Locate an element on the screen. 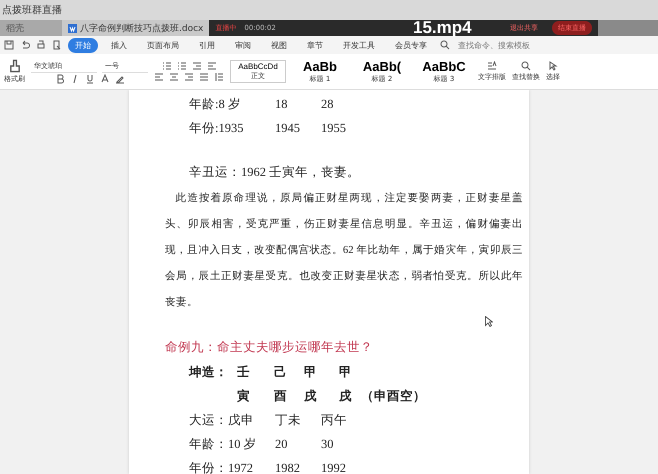 This screenshot has height=474, width=658. table-text: 丁未 is located at coordinates (288, 420).